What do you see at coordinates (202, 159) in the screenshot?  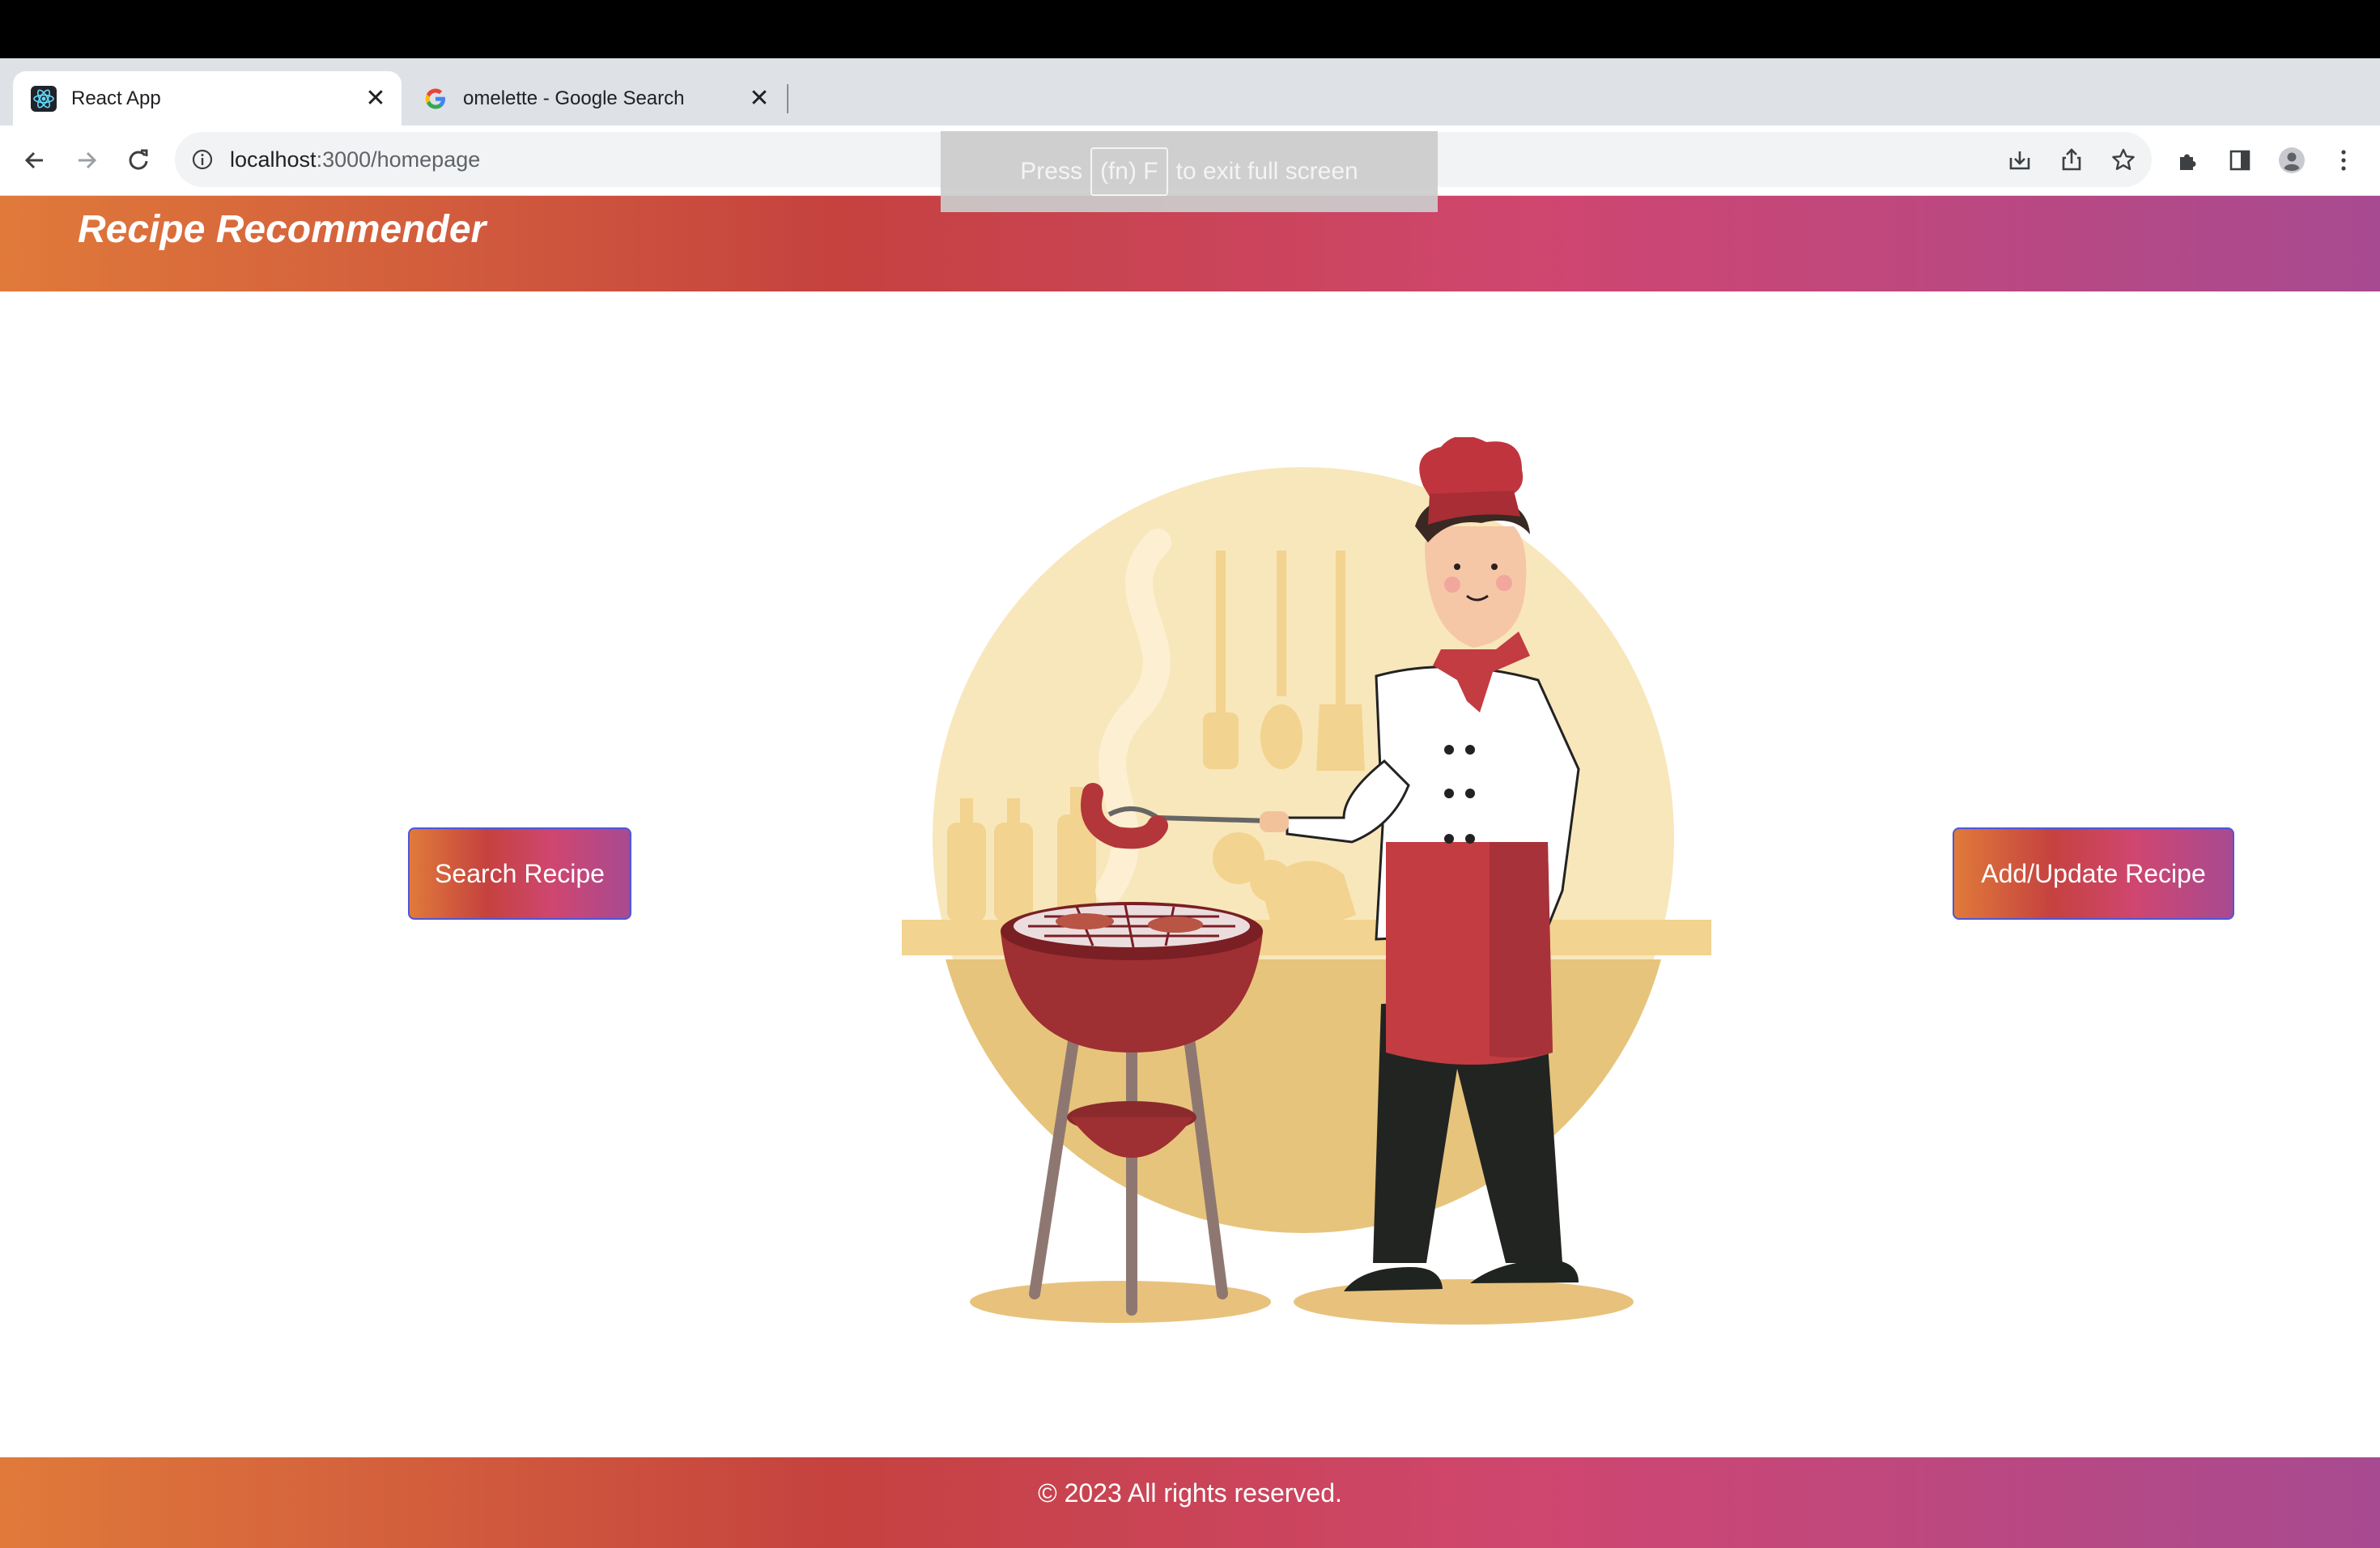 I see `info-icon` at bounding box center [202, 159].